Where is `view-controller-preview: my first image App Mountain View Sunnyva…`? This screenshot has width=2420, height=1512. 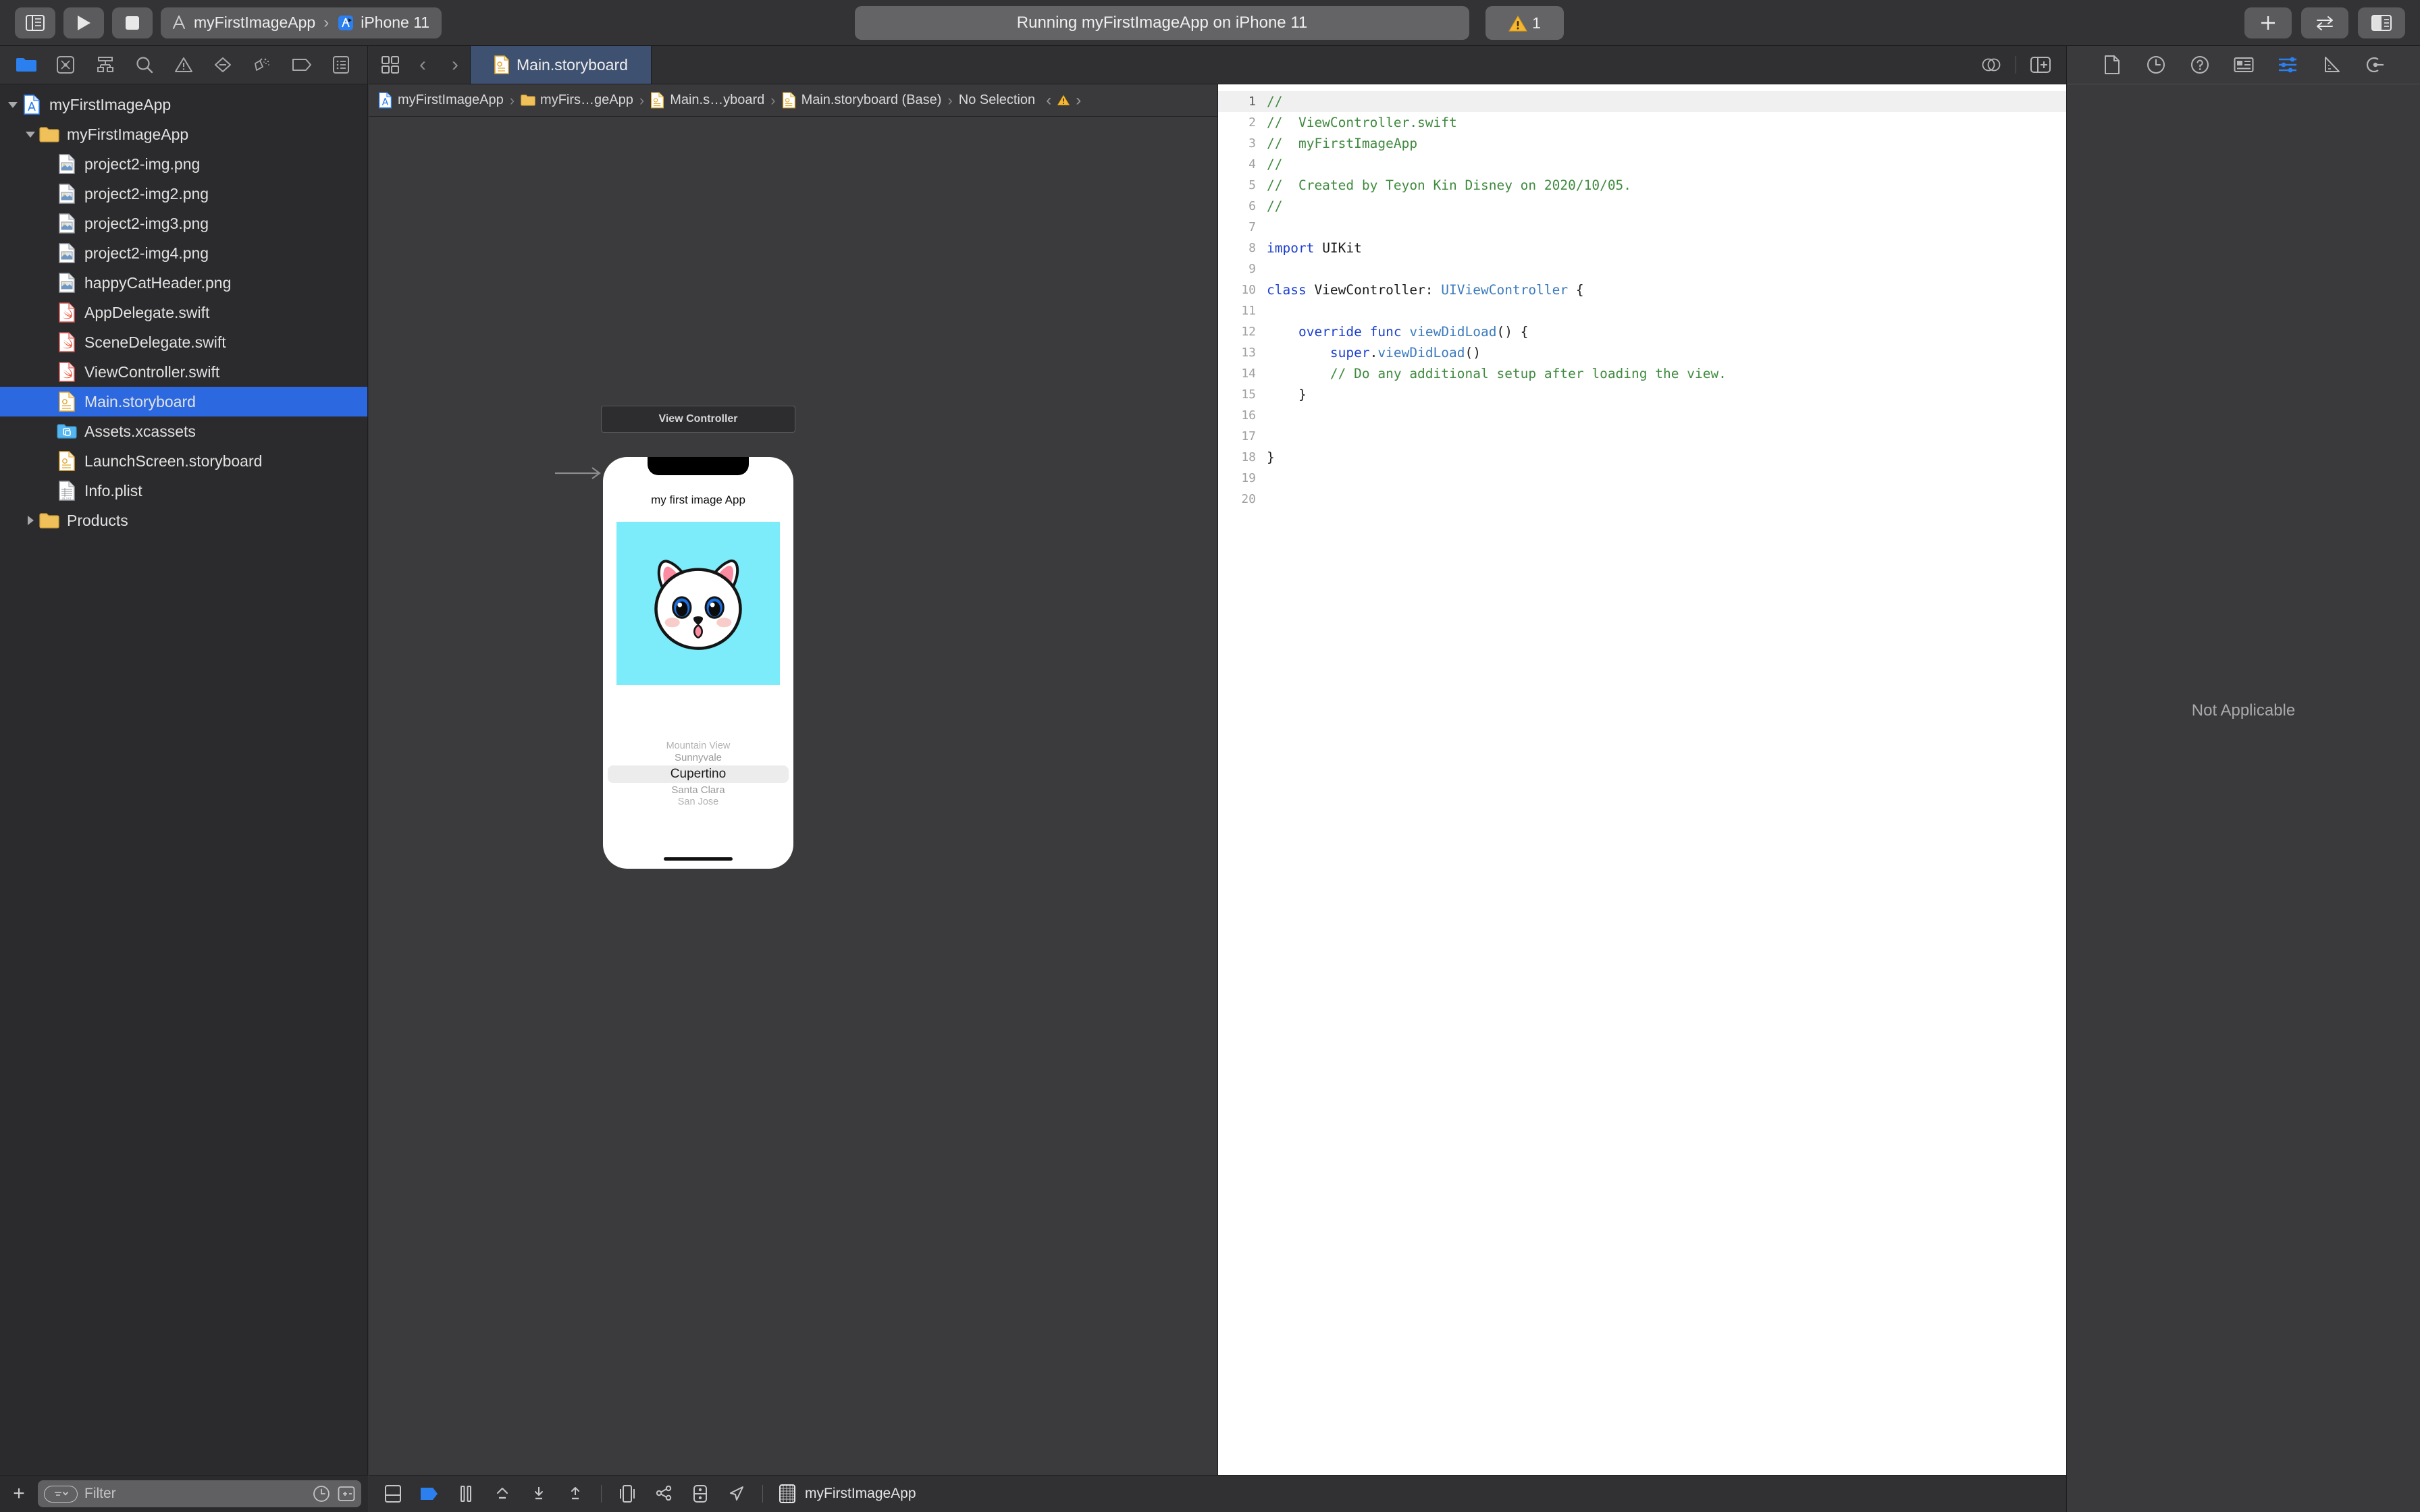 view-controller-preview: my first image App Mountain View Sunnyva… is located at coordinates (698, 663).